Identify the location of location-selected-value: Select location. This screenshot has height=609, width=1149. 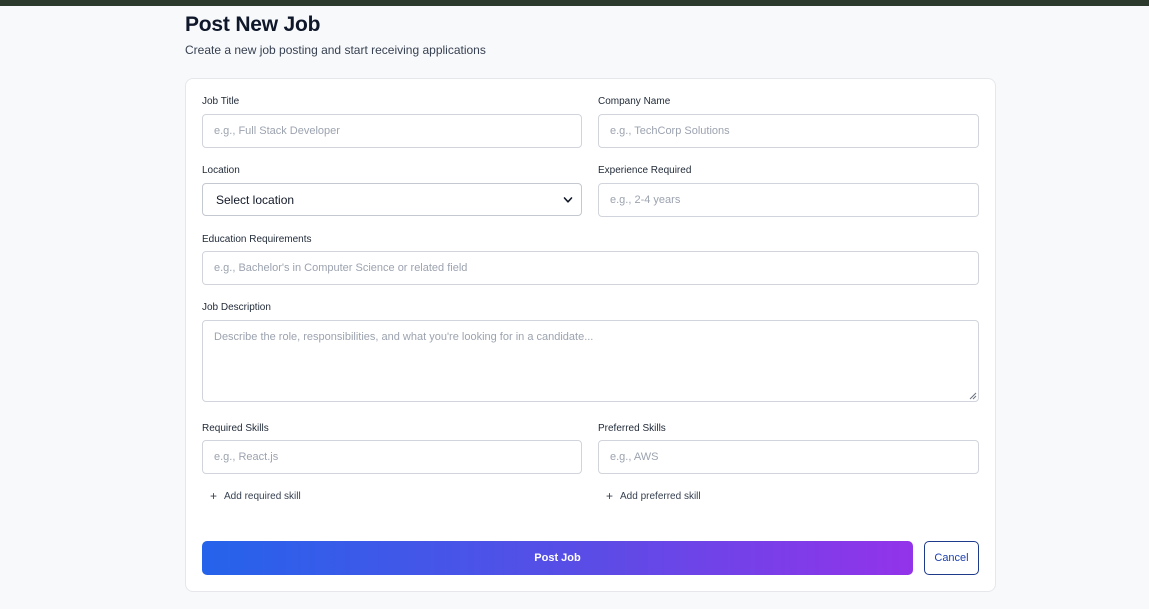
(255, 199).